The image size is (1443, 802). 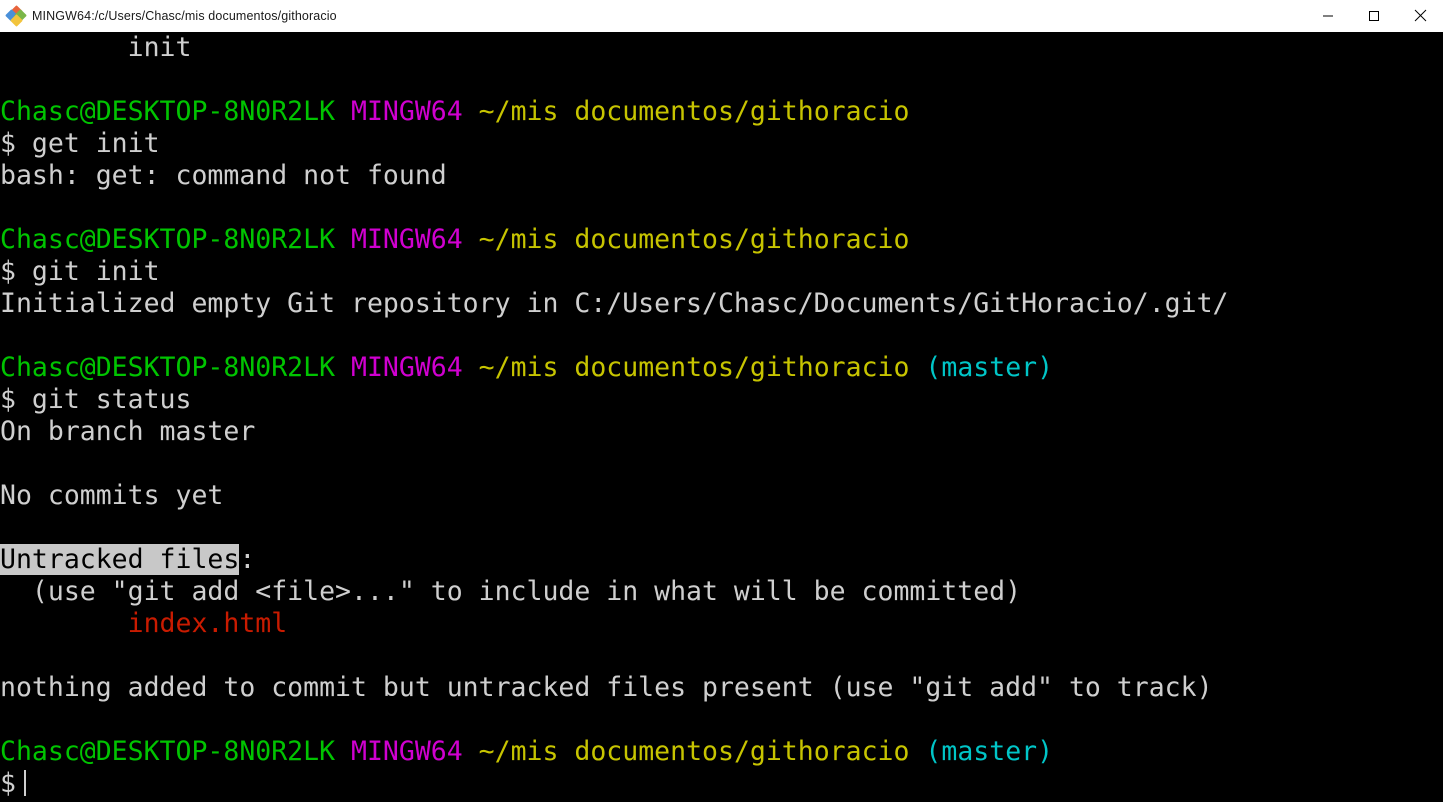 I want to click on terminal-line: bash: get: command not found, so click(x=721, y=176).